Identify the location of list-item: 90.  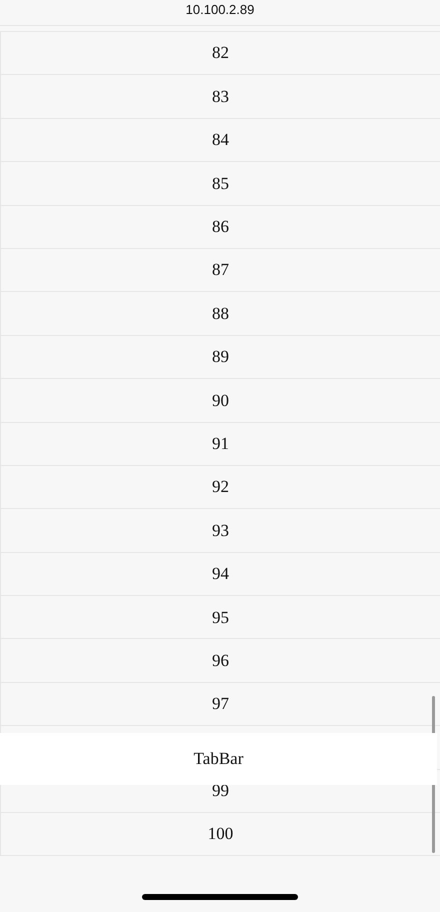
(220, 401).